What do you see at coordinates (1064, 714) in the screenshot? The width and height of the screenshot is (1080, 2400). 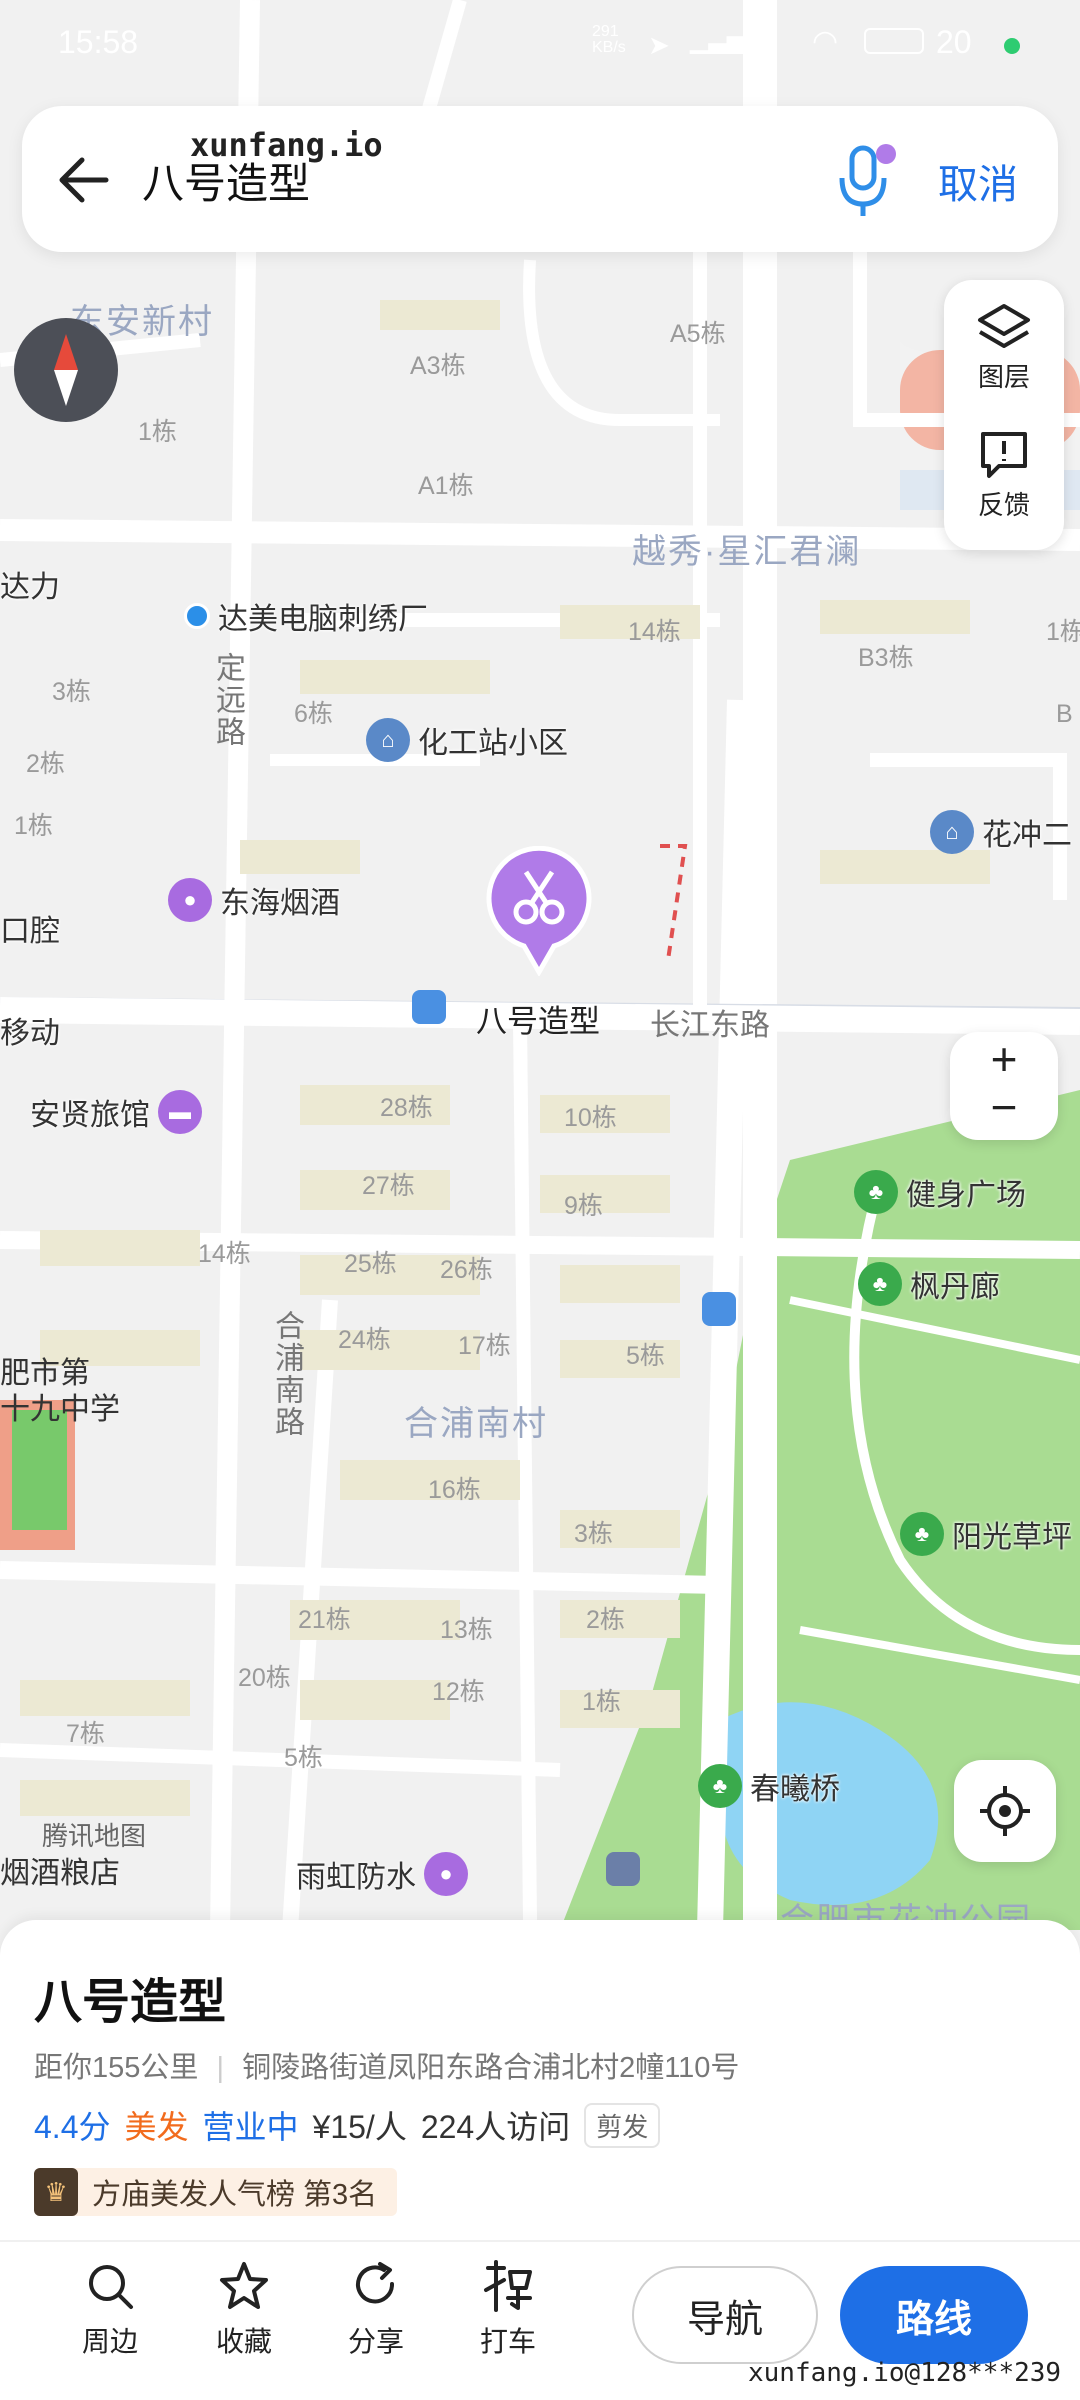 I see `building-label: B` at bounding box center [1064, 714].